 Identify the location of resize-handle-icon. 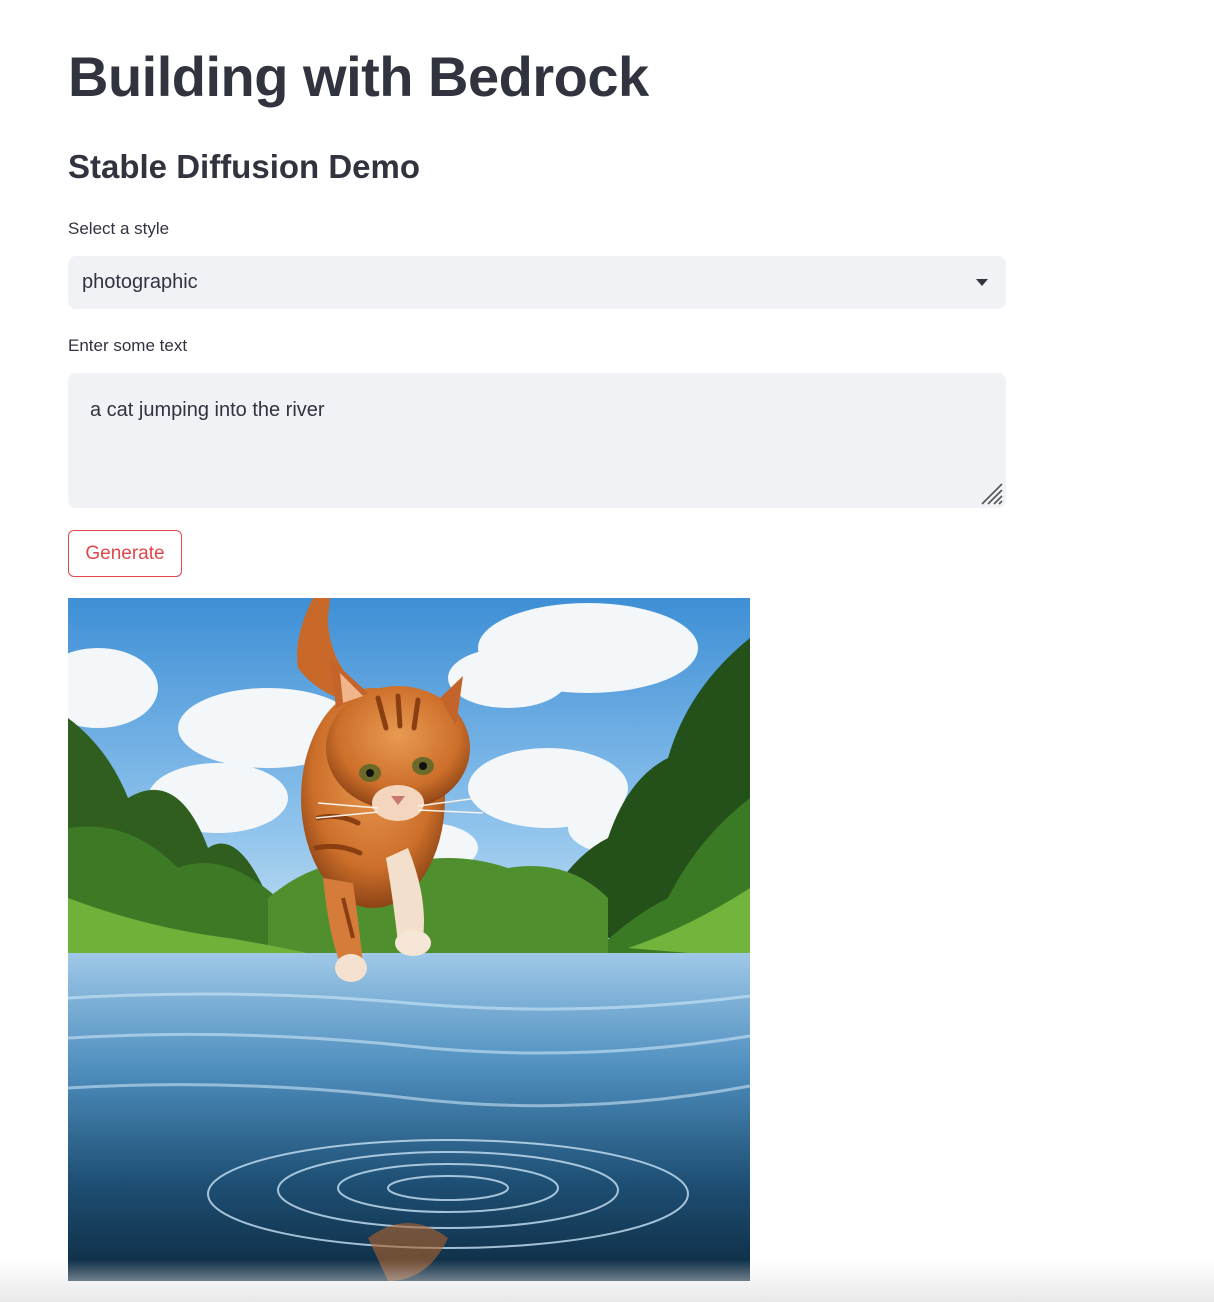
(991, 493).